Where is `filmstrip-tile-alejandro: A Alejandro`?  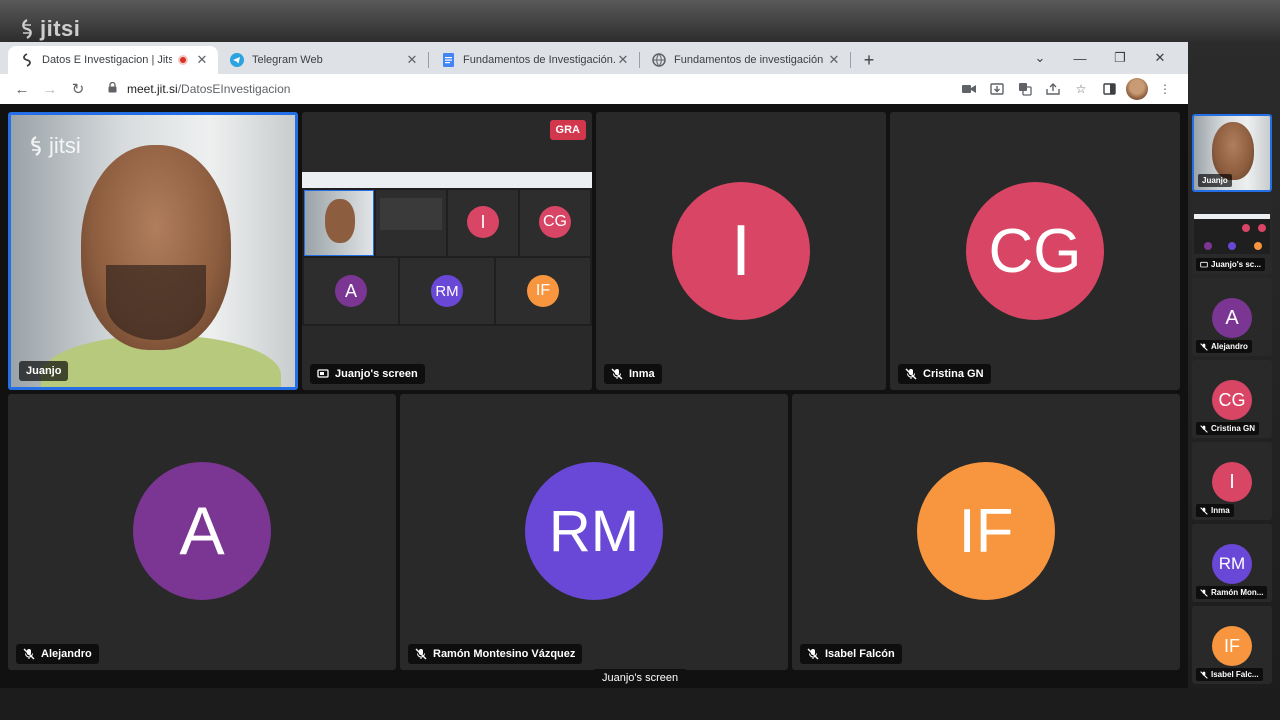 filmstrip-tile-alejandro: A Alejandro is located at coordinates (1232, 317).